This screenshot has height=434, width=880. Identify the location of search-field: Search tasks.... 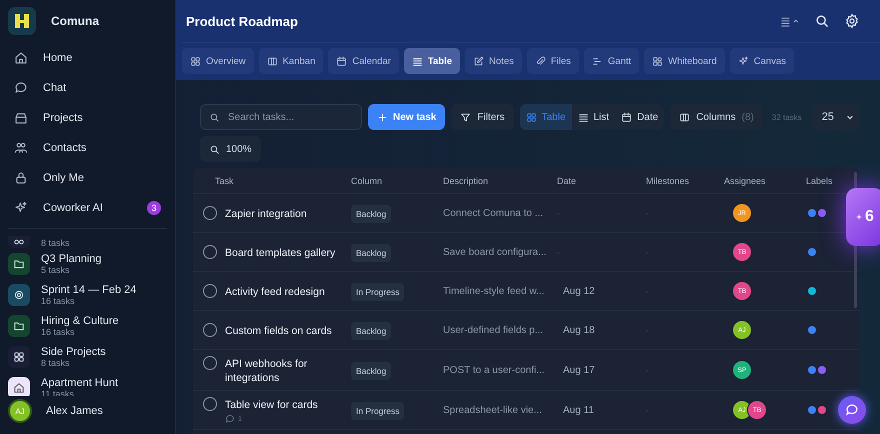
(281, 117).